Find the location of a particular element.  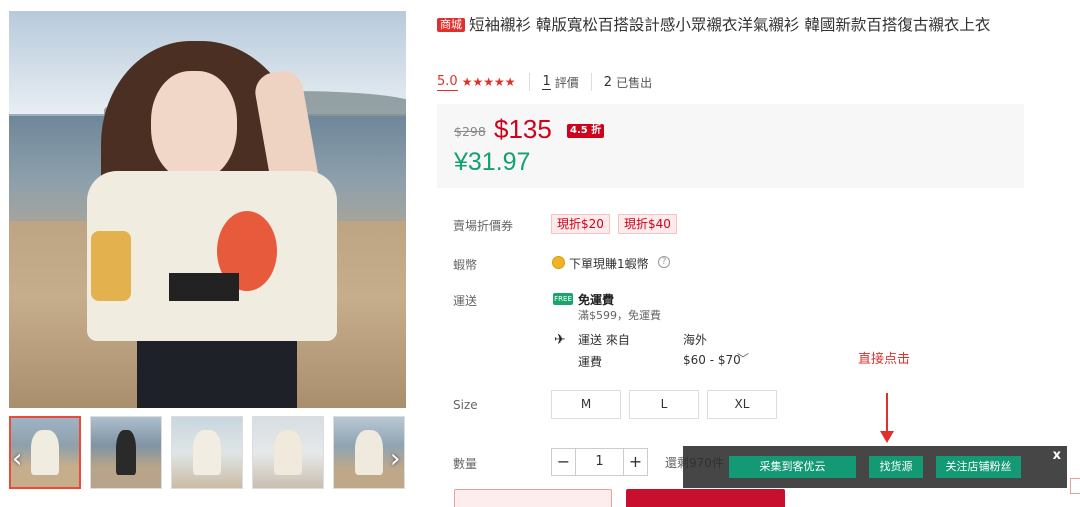

thumbnail-strip is located at coordinates (207, 453).